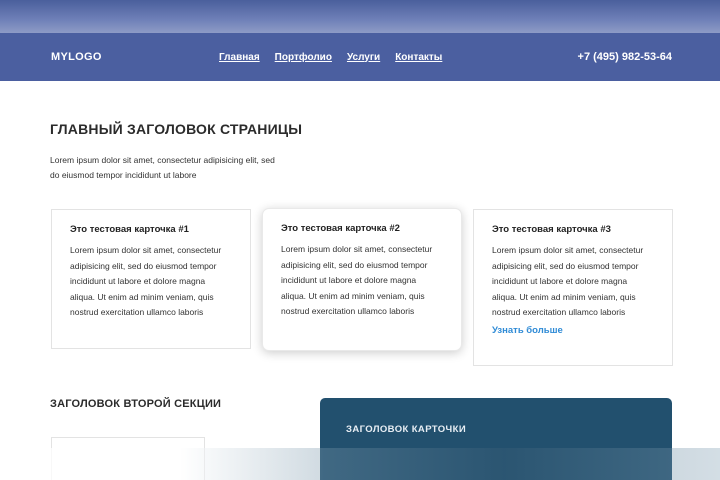 The width and height of the screenshot is (720, 480). Describe the element at coordinates (625, 57) in the screenshot. I see `phone-number: +7 (495) 982-53-64` at that location.